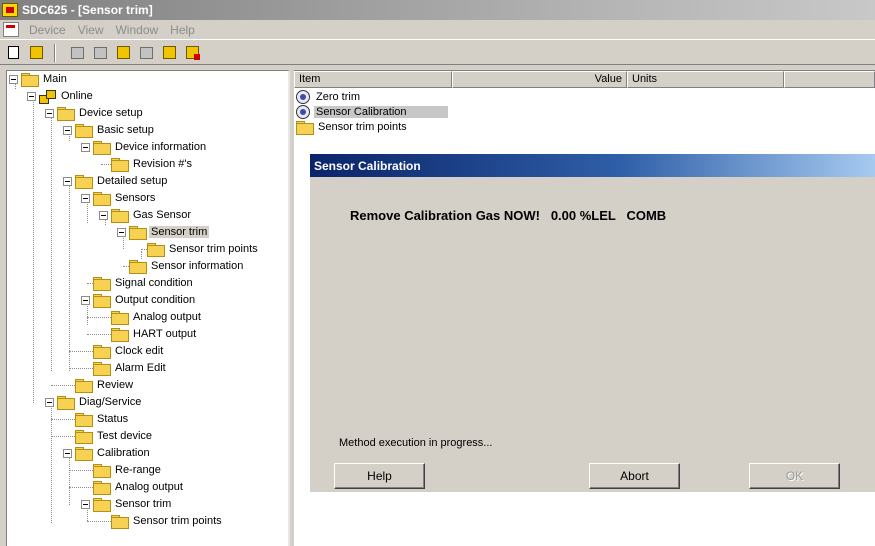 The height and width of the screenshot is (546, 875). What do you see at coordinates (437, 53) in the screenshot?
I see `toolbar` at bounding box center [437, 53].